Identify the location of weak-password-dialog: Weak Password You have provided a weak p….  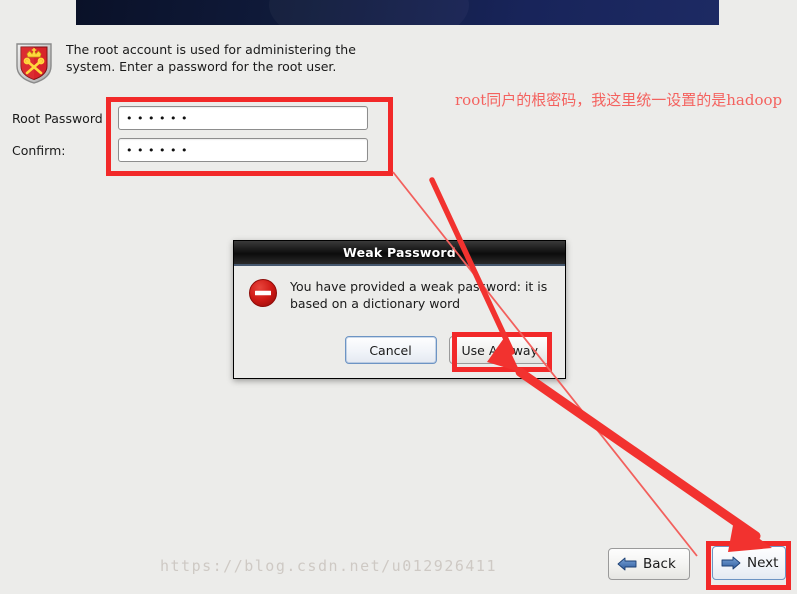
(399, 309).